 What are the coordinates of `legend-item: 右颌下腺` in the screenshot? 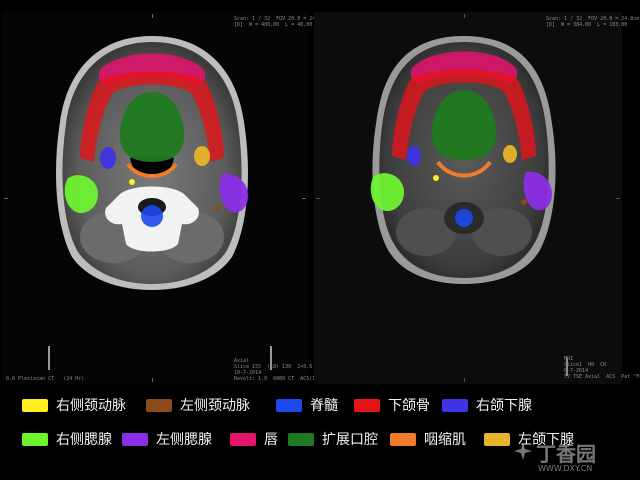 It's located at (487, 405).